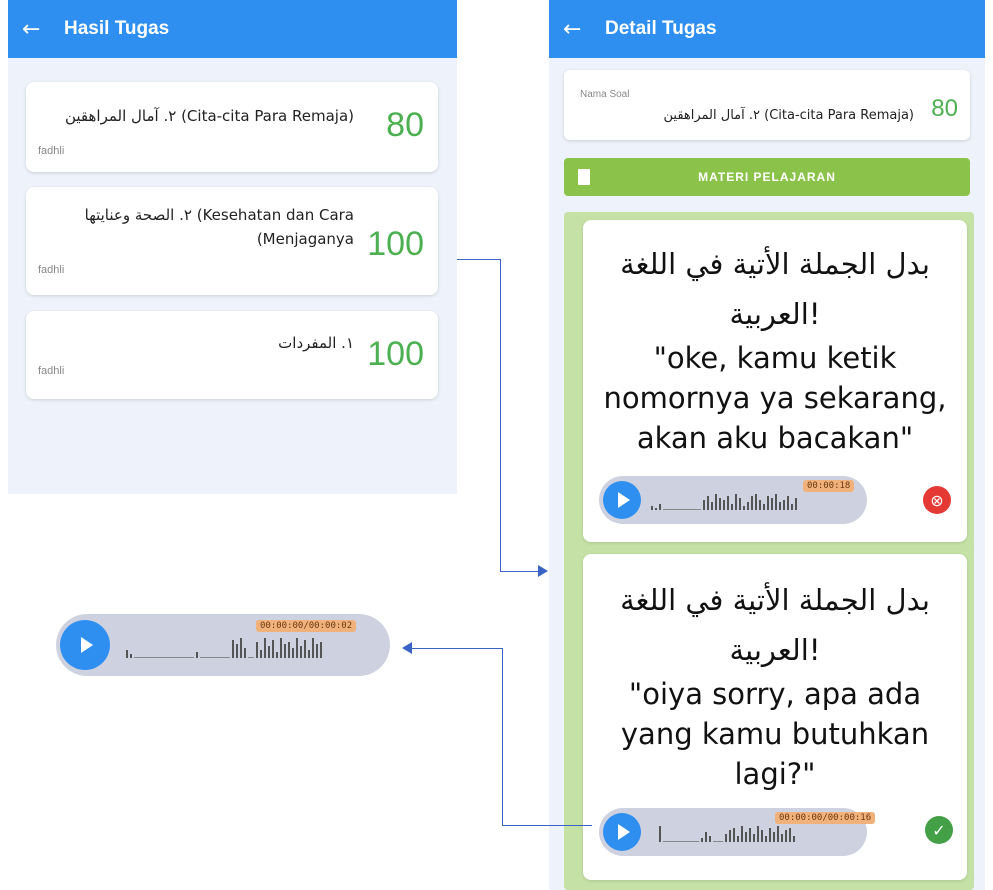 Image resolution: width=993 pixels, height=890 pixels. What do you see at coordinates (775, 438) in the screenshot?
I see `question-text-line: akan aku bacakan"` at bounding box center [775, 438].